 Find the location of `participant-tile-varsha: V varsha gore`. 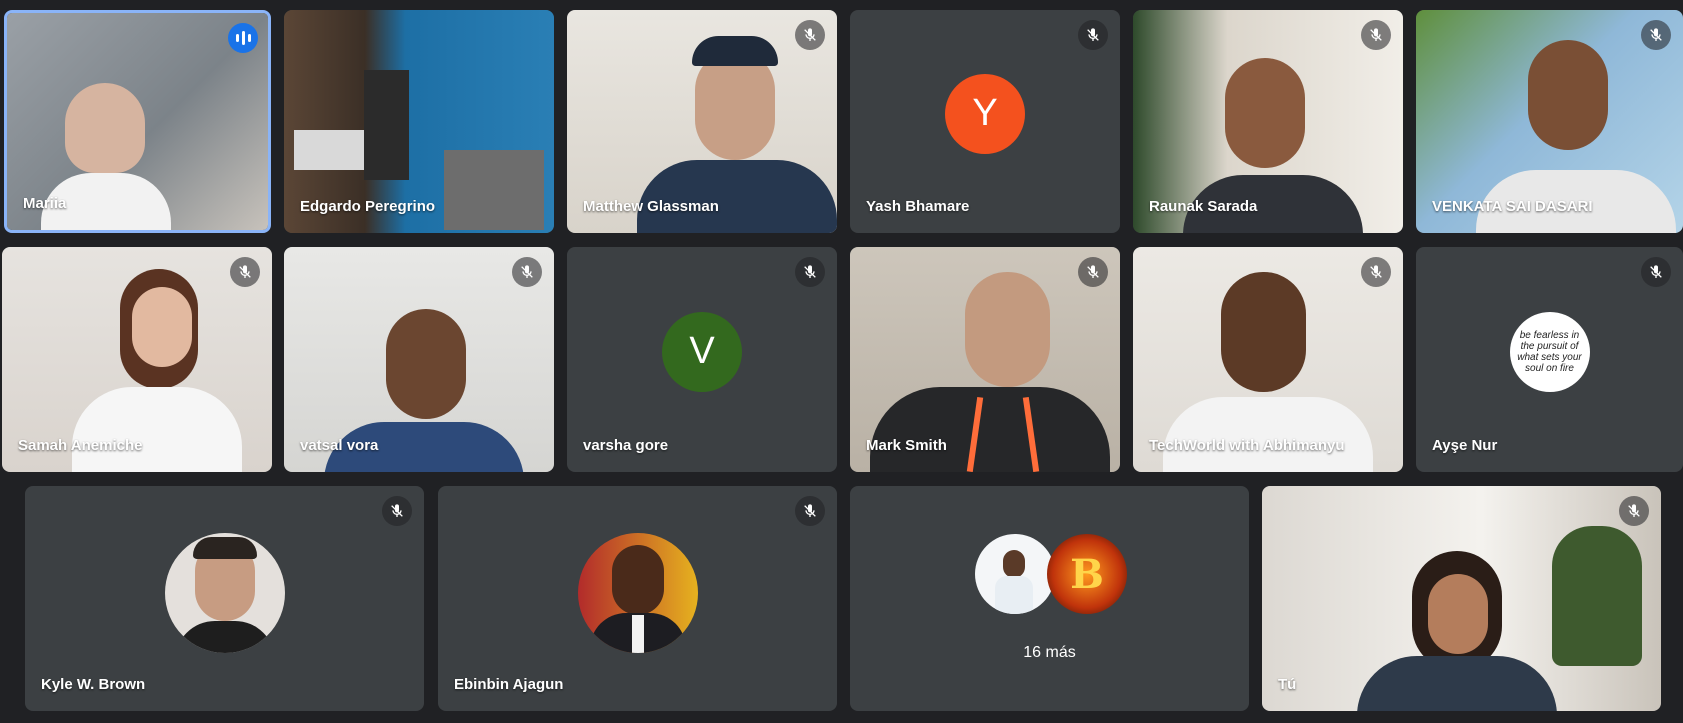

participant-tile-varsha: V varsha gore is located at coordinates (702, 359).